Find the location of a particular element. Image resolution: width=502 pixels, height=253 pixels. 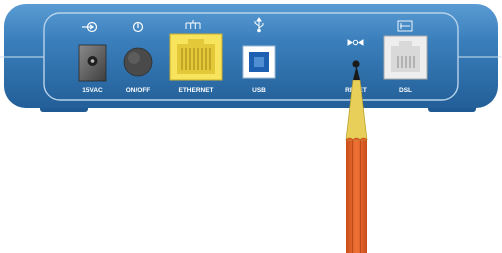

usb-port-label: USB is located at coordinates (259, 90).